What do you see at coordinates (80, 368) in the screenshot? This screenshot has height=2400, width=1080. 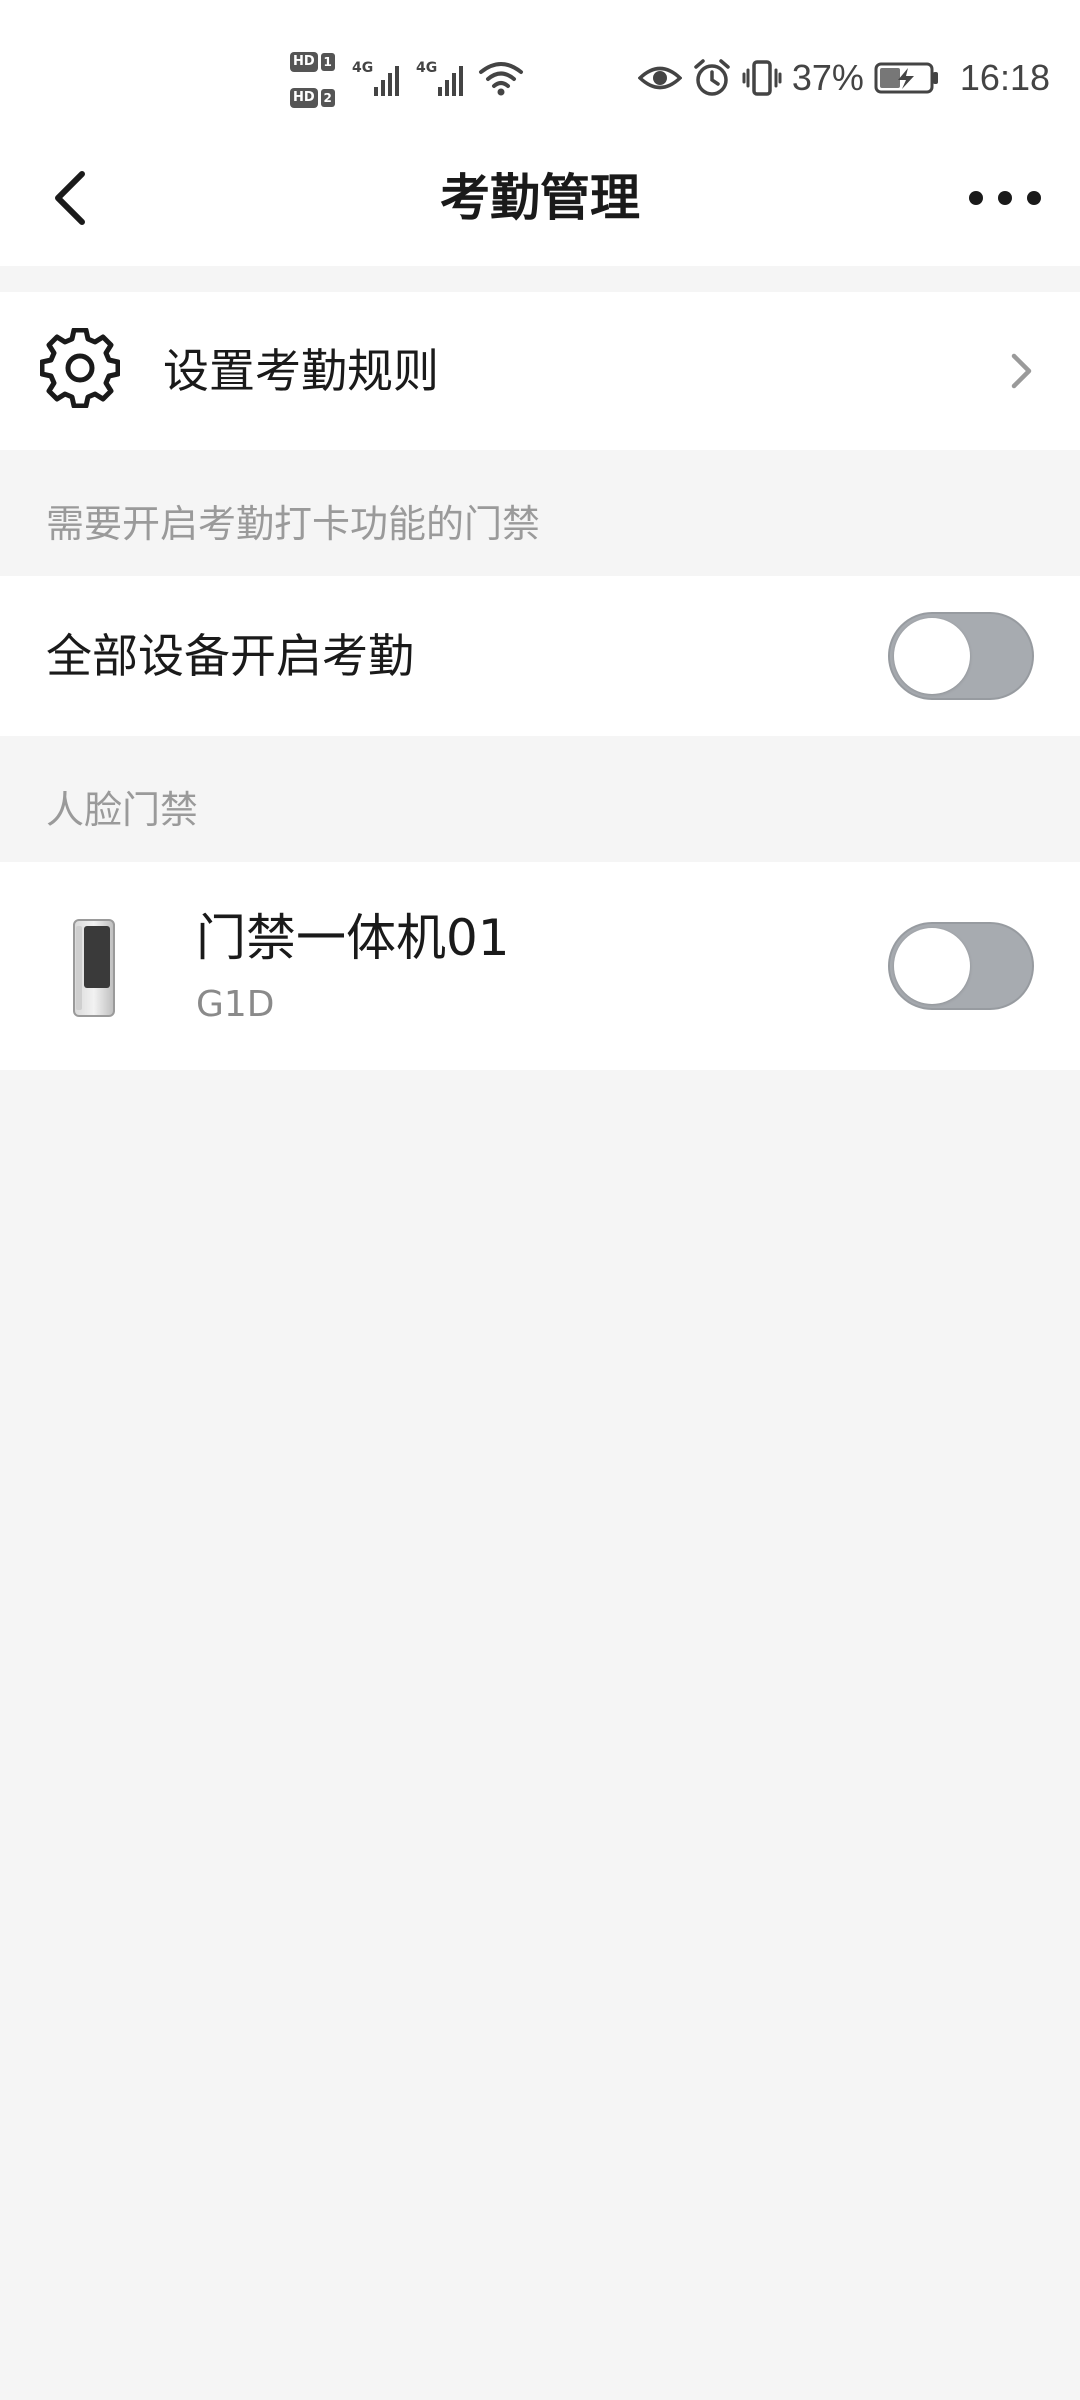 I see `gear-icon` at bounding box center [80, 368].